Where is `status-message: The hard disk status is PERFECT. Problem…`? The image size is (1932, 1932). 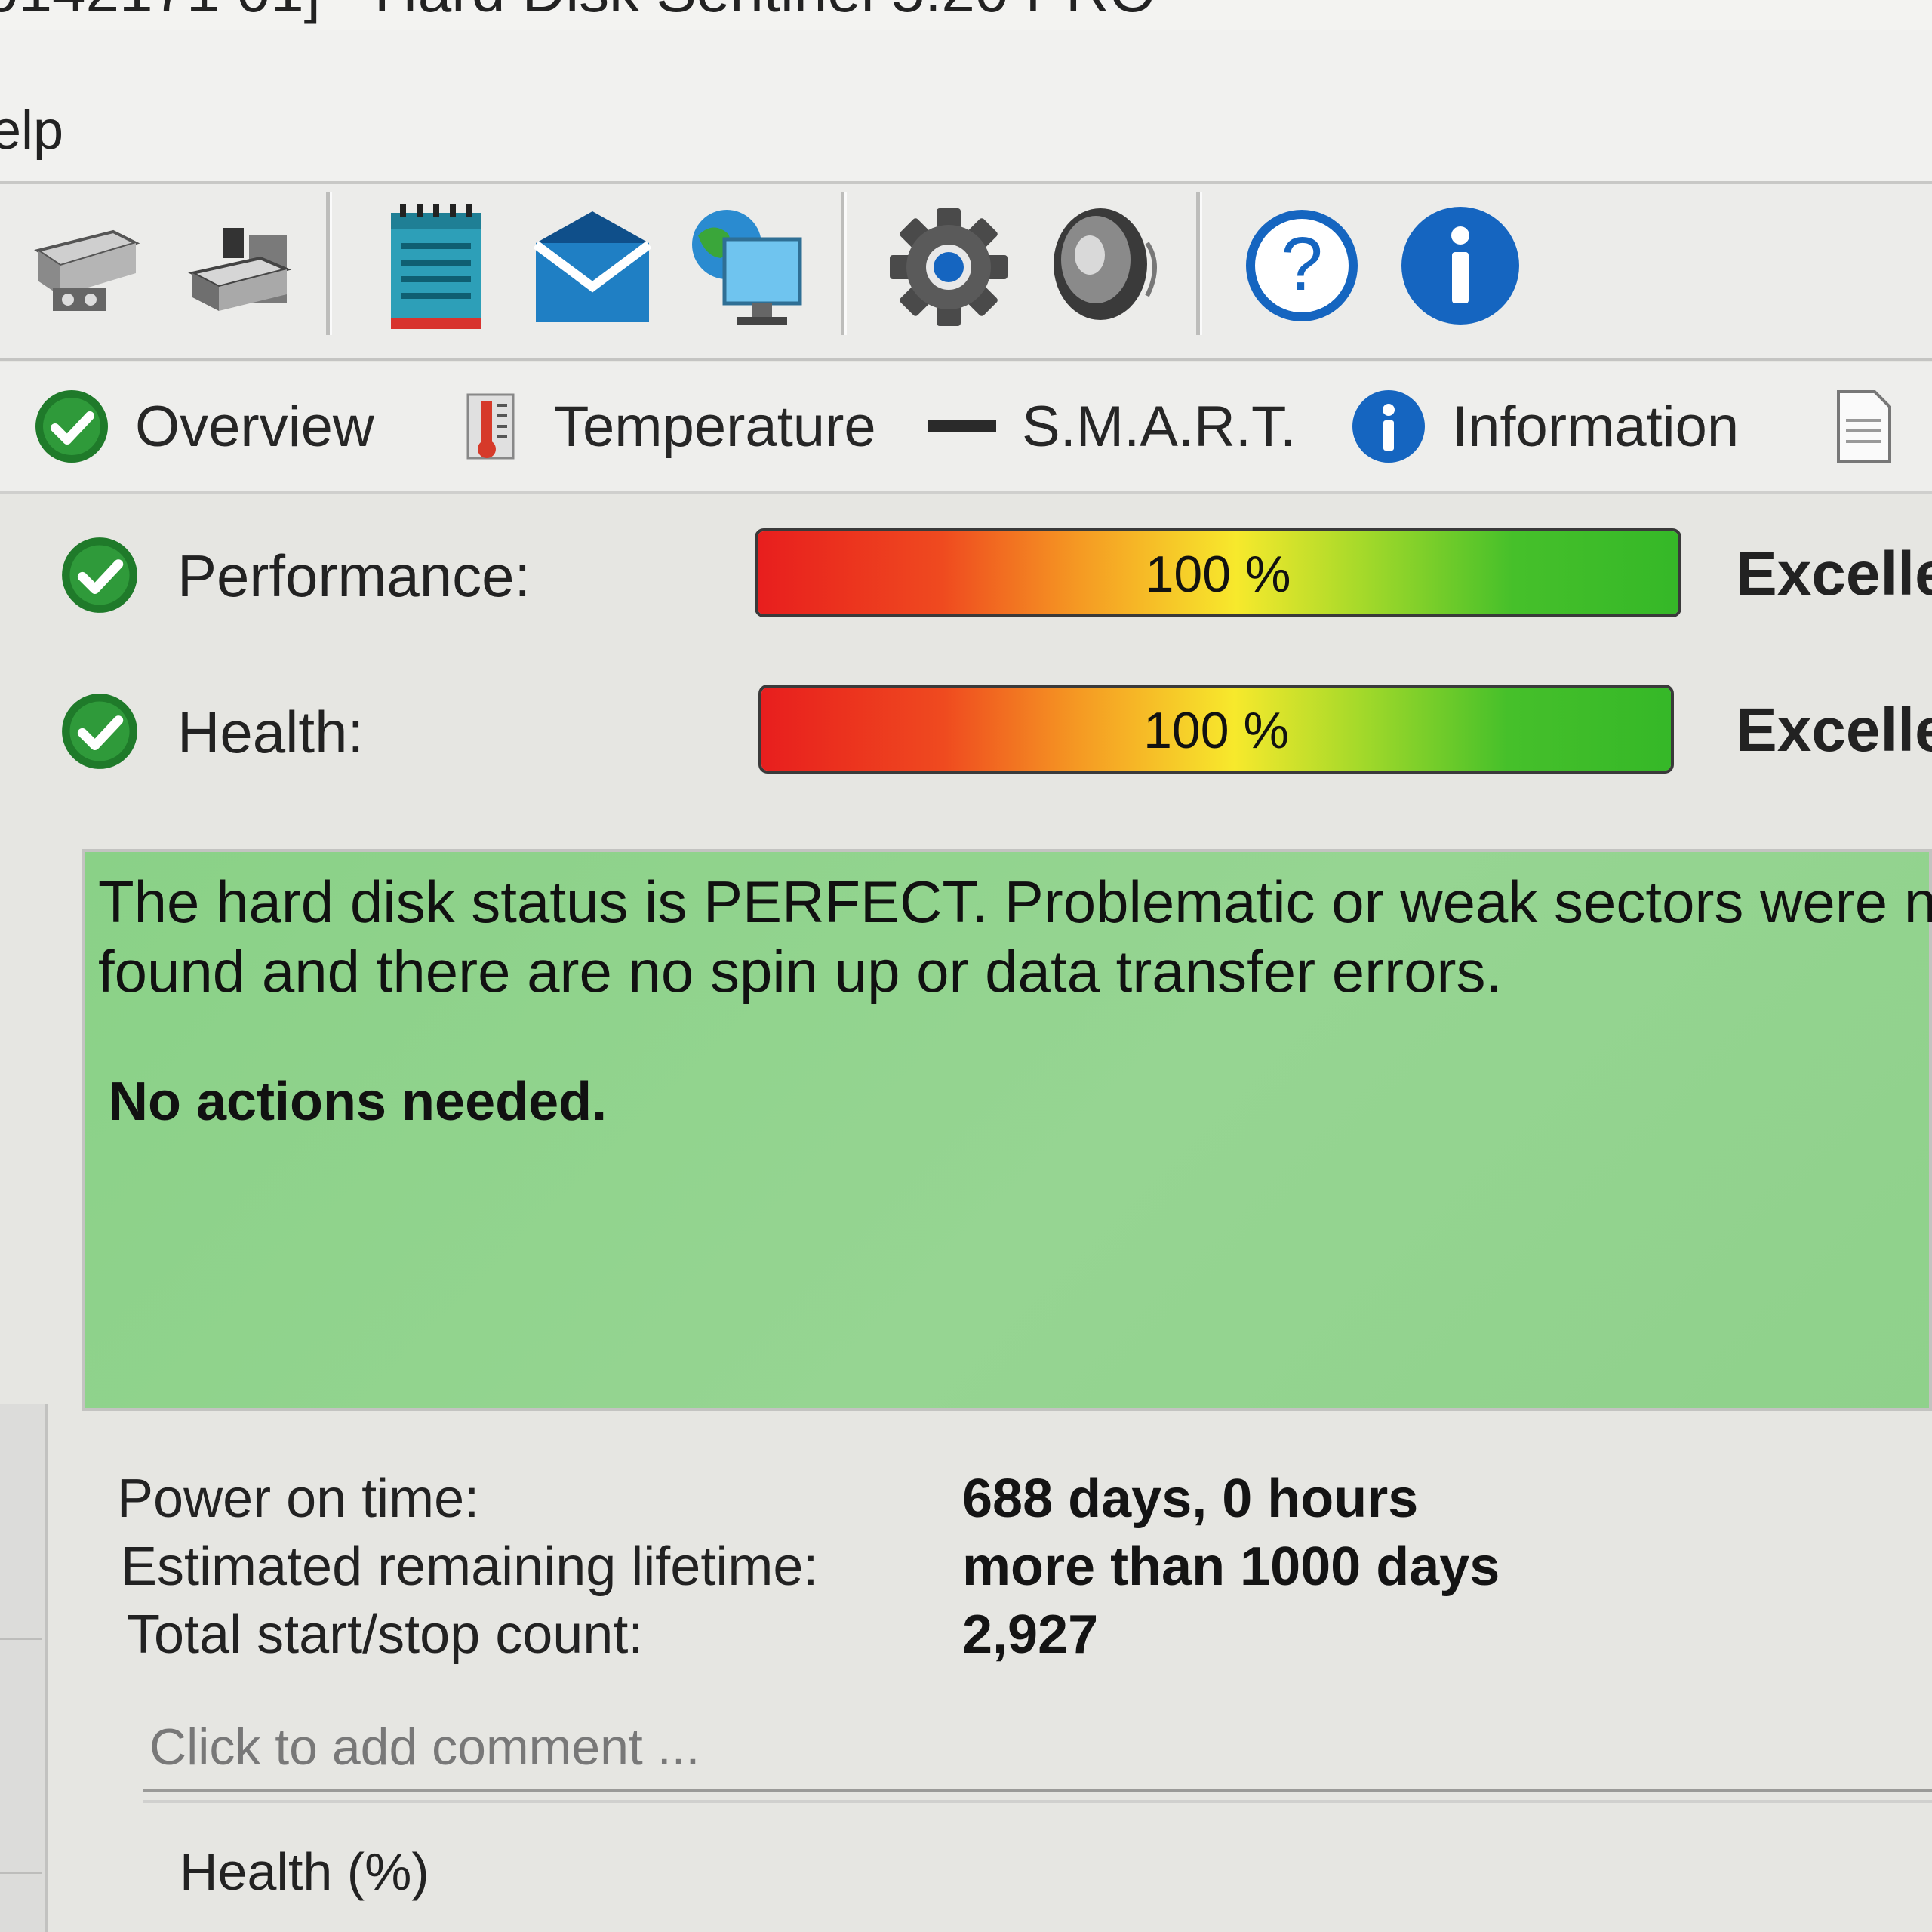
status-message: The hard disk status is PERFECT. Problem… is located at coordinates (1015, 936).